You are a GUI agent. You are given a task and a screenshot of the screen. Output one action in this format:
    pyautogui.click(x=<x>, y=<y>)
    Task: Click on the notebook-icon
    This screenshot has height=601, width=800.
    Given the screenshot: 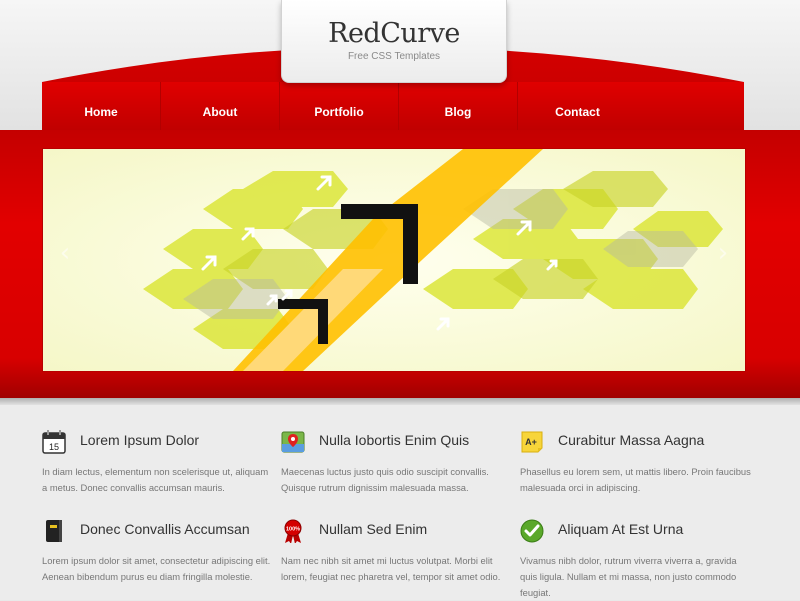 What is the action you would take?
    pyautogui.click(x=54, y=531)
    